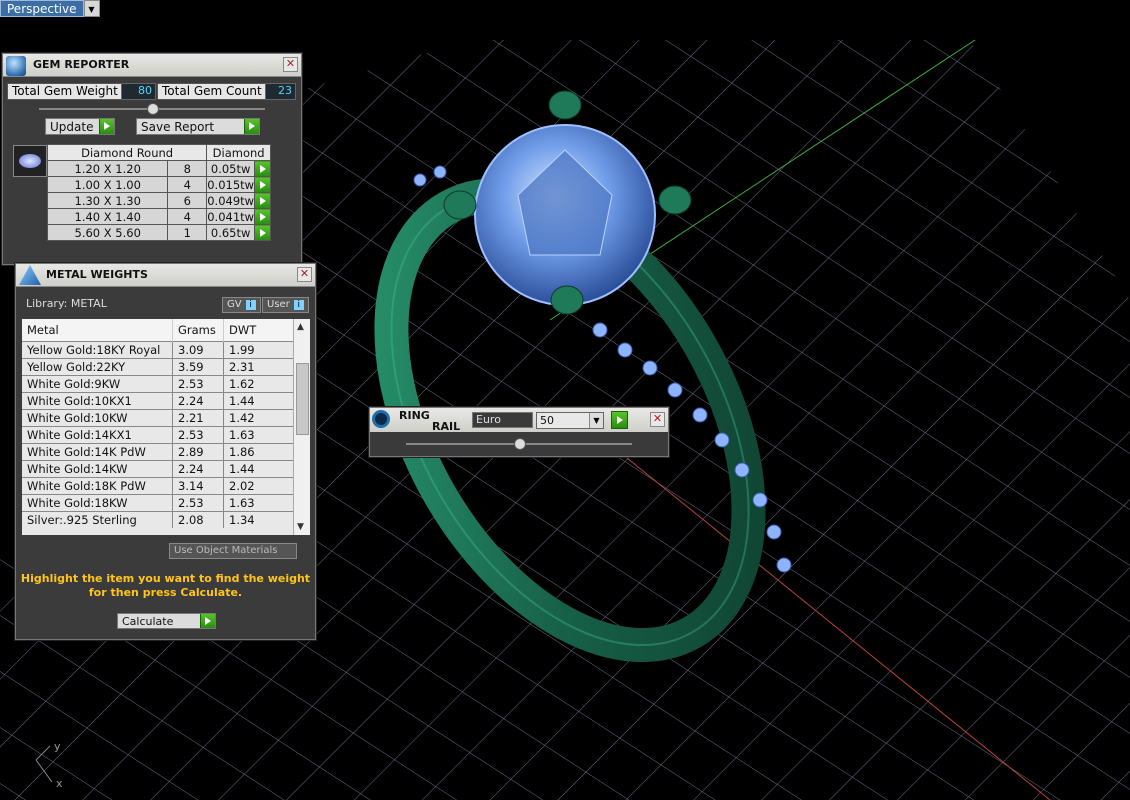 This screenshot has width=1130, height=800. Describe the element at coordinates (300, 527) in the screenshot. I see `scroll-down-icon: ▼` at that location.